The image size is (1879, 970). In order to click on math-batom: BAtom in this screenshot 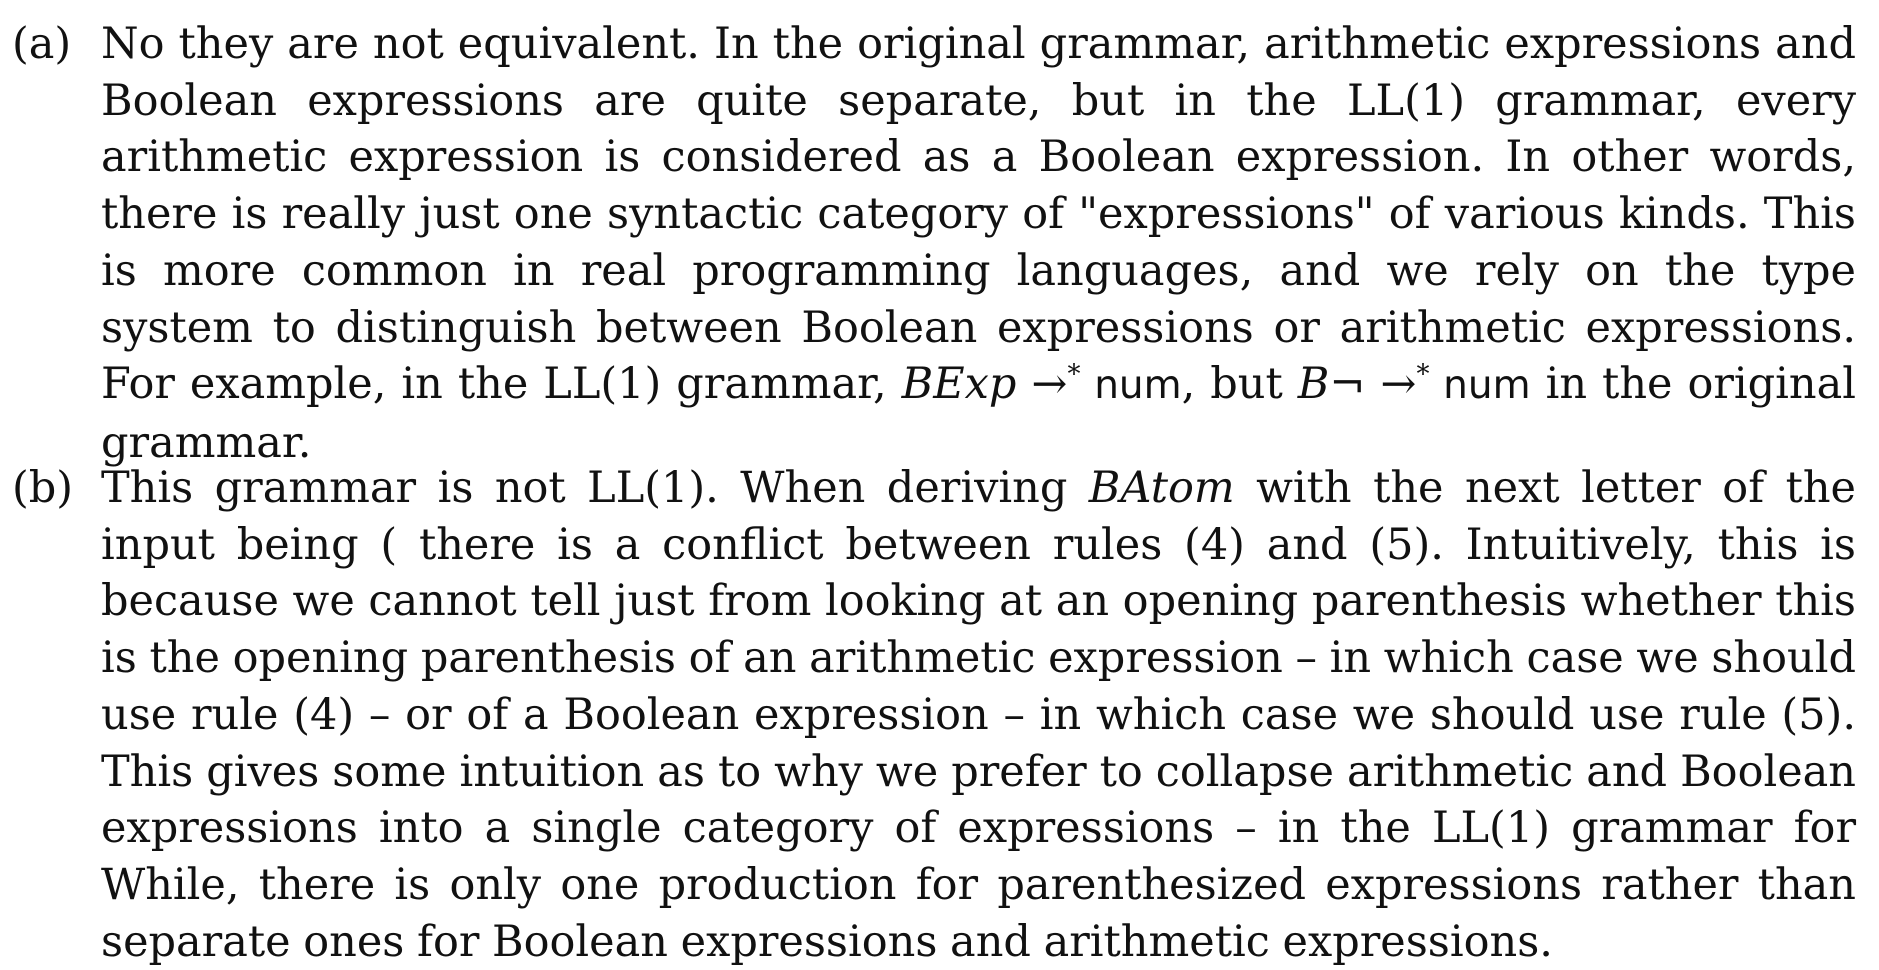, I will do `click(1161, 488)`.